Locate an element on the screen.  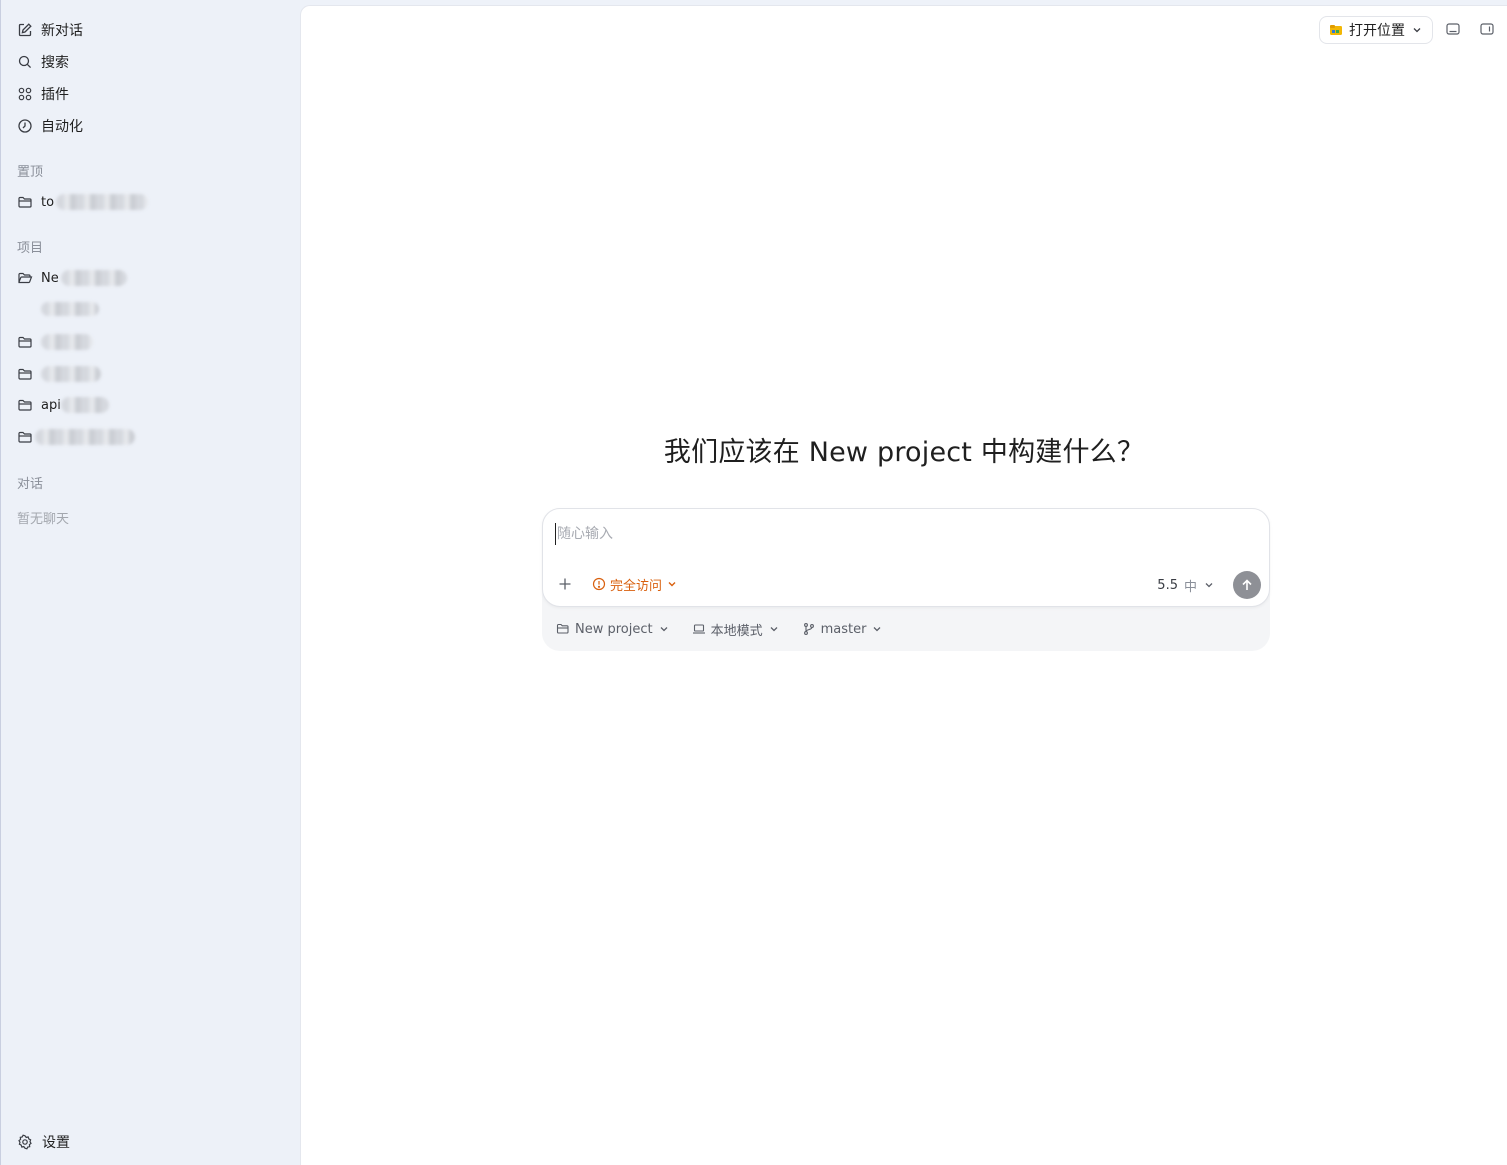
open-location-button: 打开位置 is located at coordinates (1376, 30).